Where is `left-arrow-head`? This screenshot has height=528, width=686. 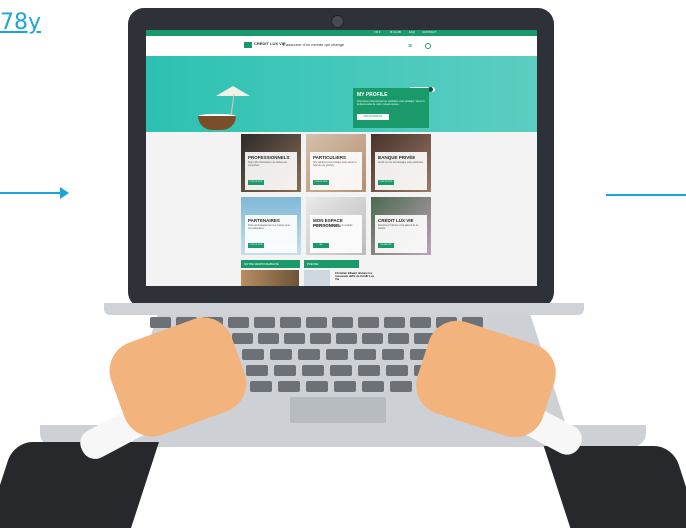 left-arrow-head is located at coordinates (64, 193).